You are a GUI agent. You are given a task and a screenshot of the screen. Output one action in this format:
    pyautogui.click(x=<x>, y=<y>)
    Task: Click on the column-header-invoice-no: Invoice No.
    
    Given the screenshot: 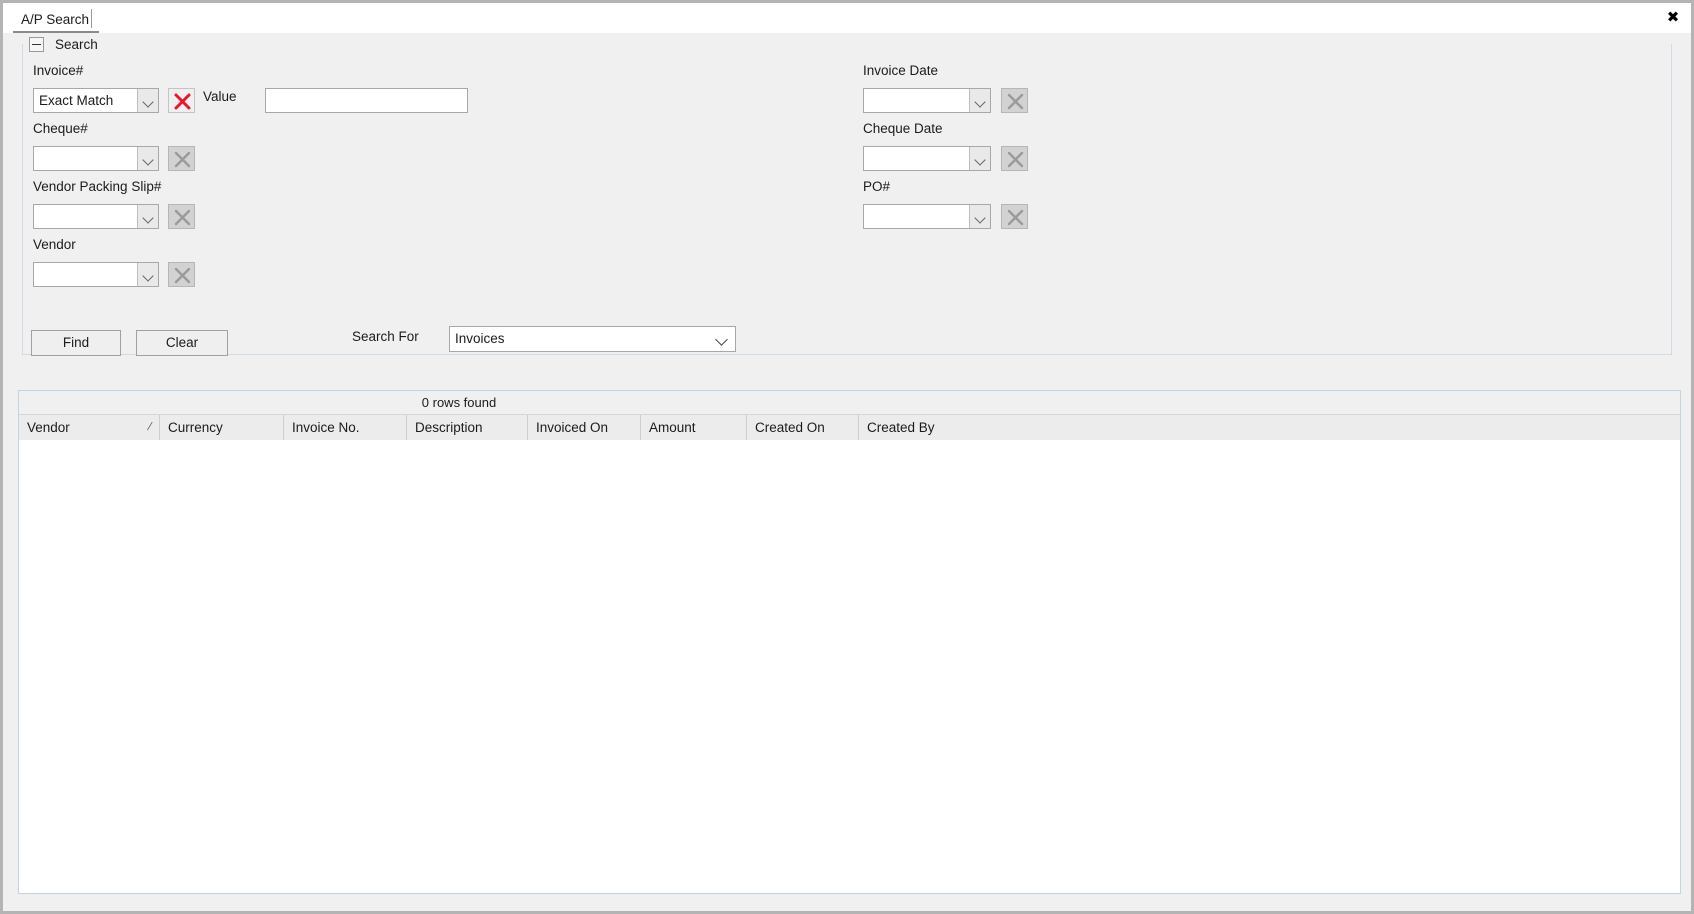 What is the action you would take?
    pyautogui.click(x=345, y=427)
    